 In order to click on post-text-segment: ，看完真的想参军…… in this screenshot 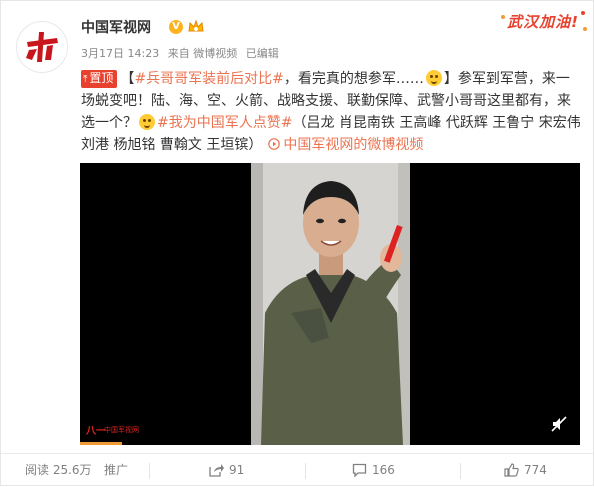, I will do `click(353, 79)`.